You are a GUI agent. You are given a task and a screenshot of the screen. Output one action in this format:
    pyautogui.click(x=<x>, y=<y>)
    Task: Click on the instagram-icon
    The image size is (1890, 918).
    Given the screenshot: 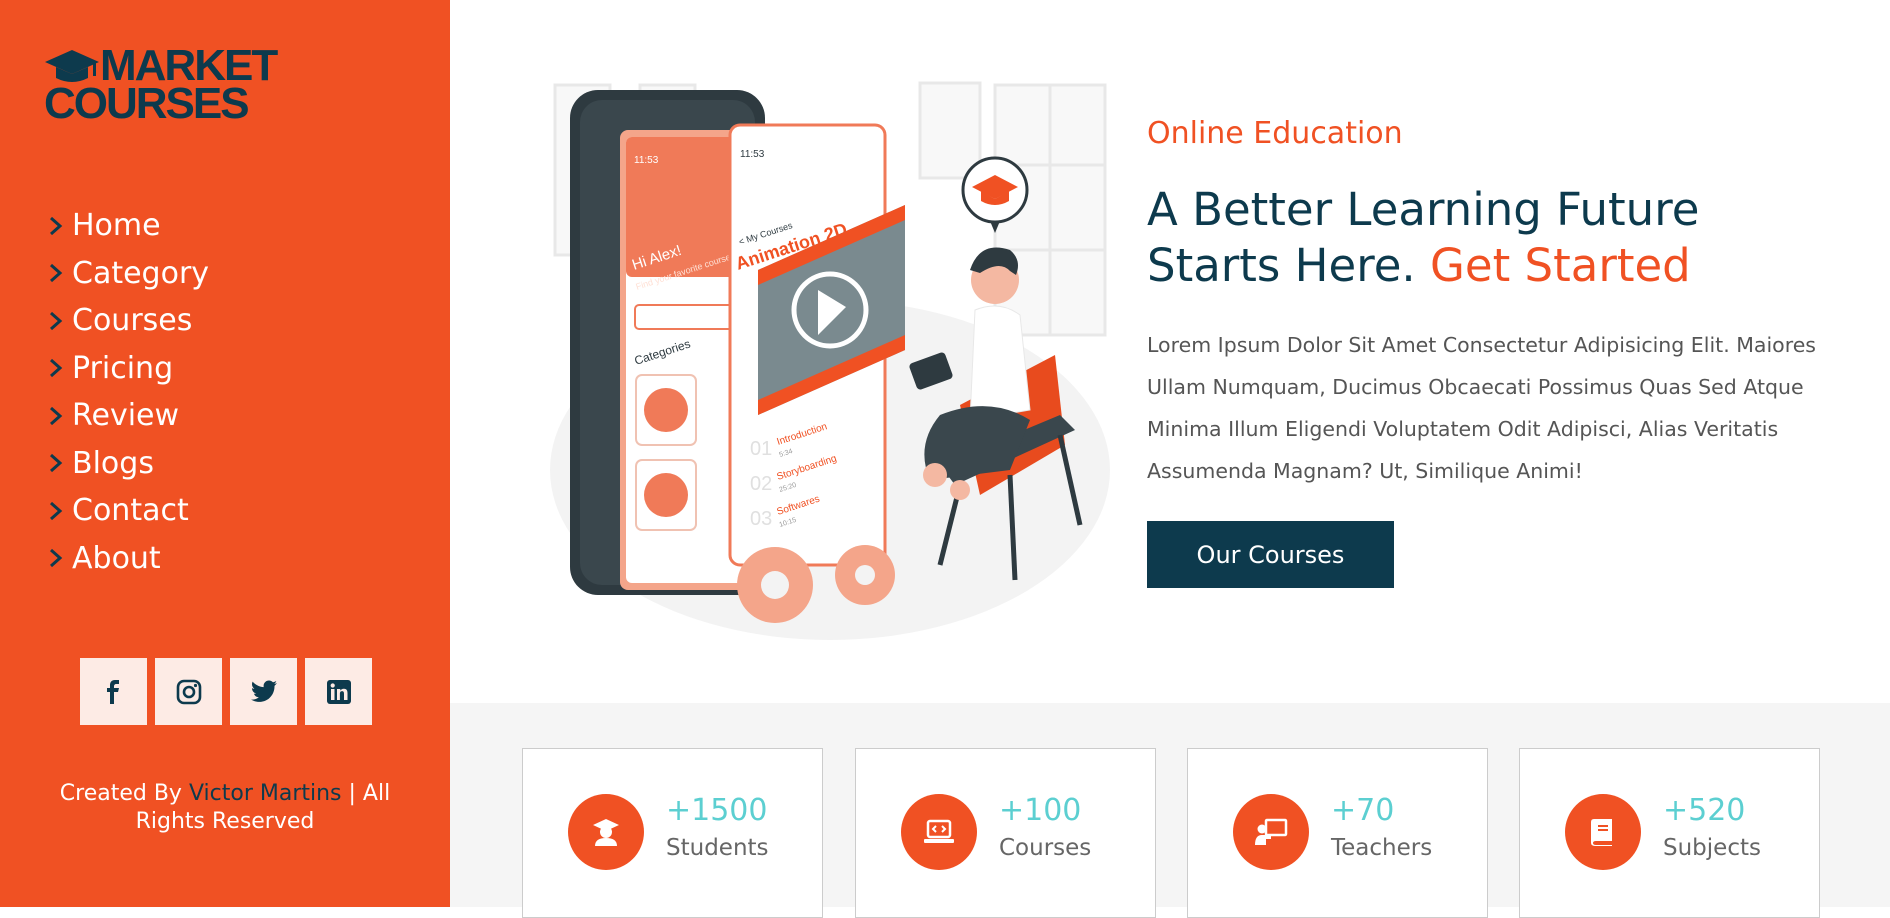 What is the action you would take?
    pyautogui.click(x=188, y=691)
    